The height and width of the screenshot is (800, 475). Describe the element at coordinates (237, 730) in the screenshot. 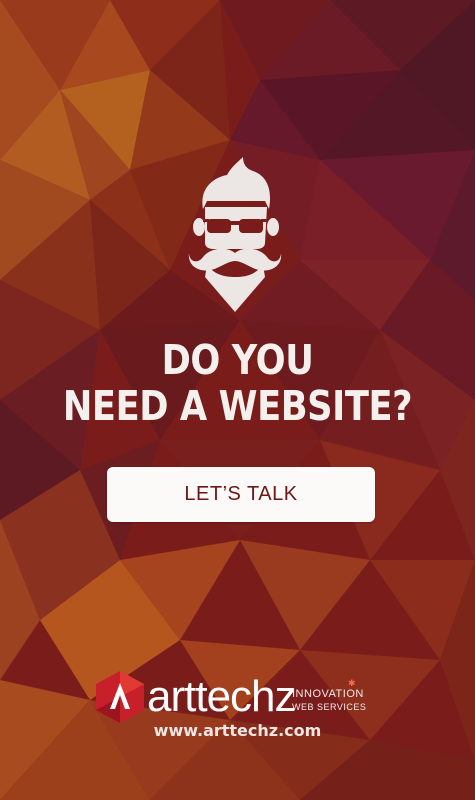

I see `website-url: www.arttechz.com` at that location.